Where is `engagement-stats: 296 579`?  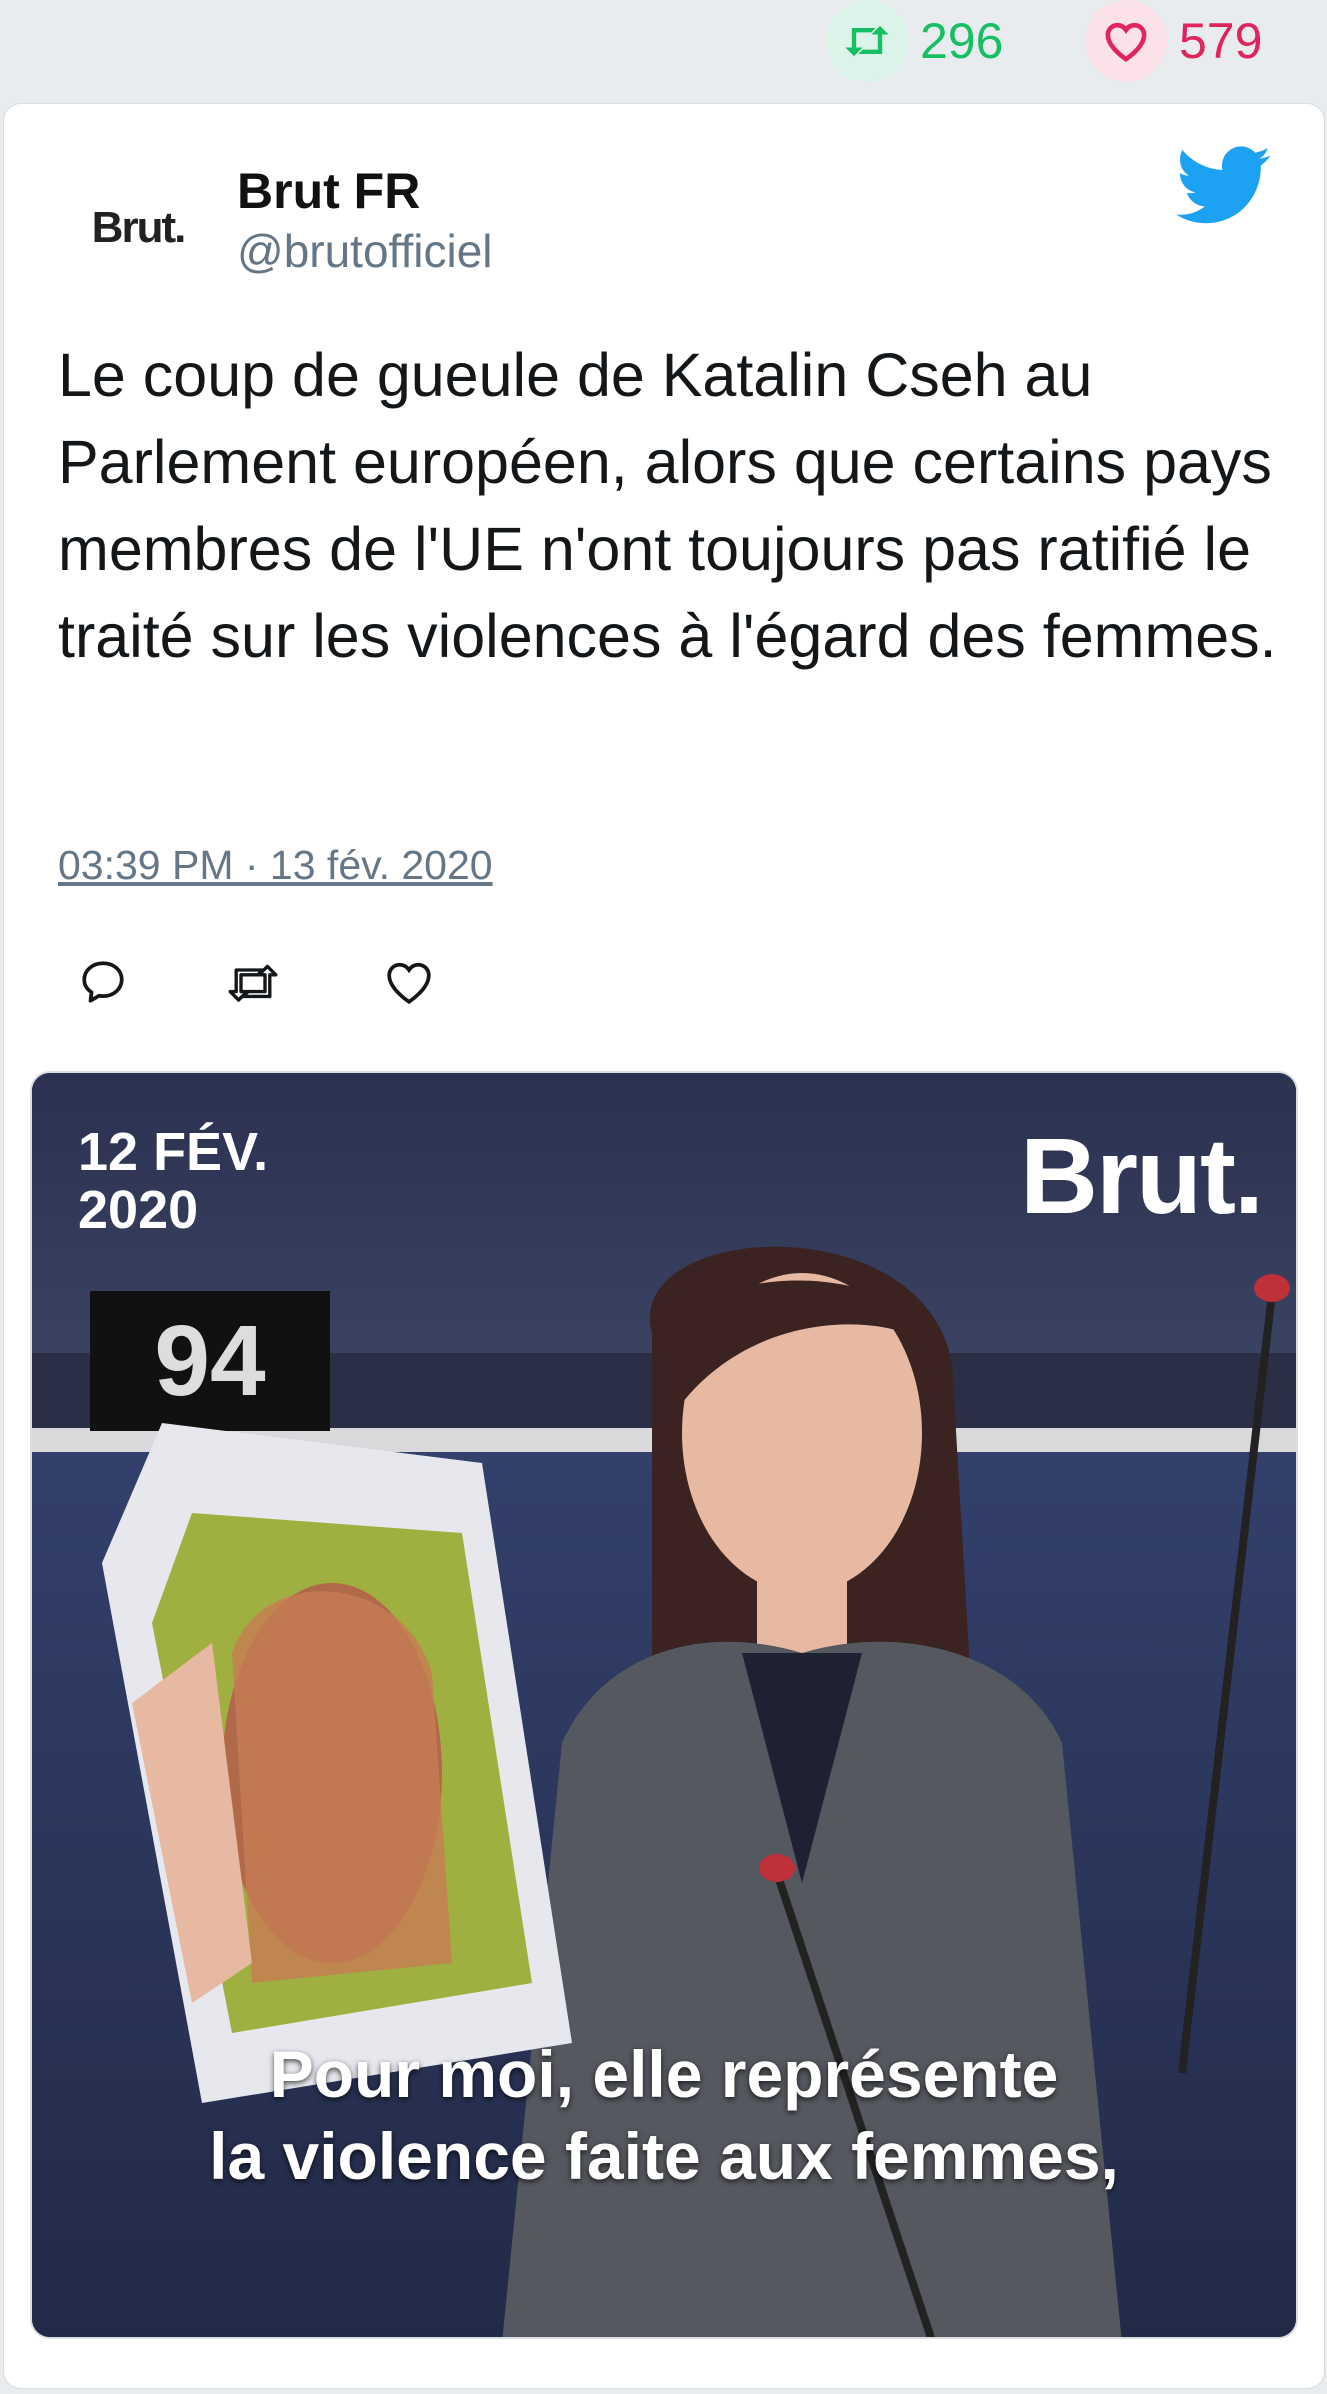 engagement-stats: 296 579 is located at coordinates (663, 52).